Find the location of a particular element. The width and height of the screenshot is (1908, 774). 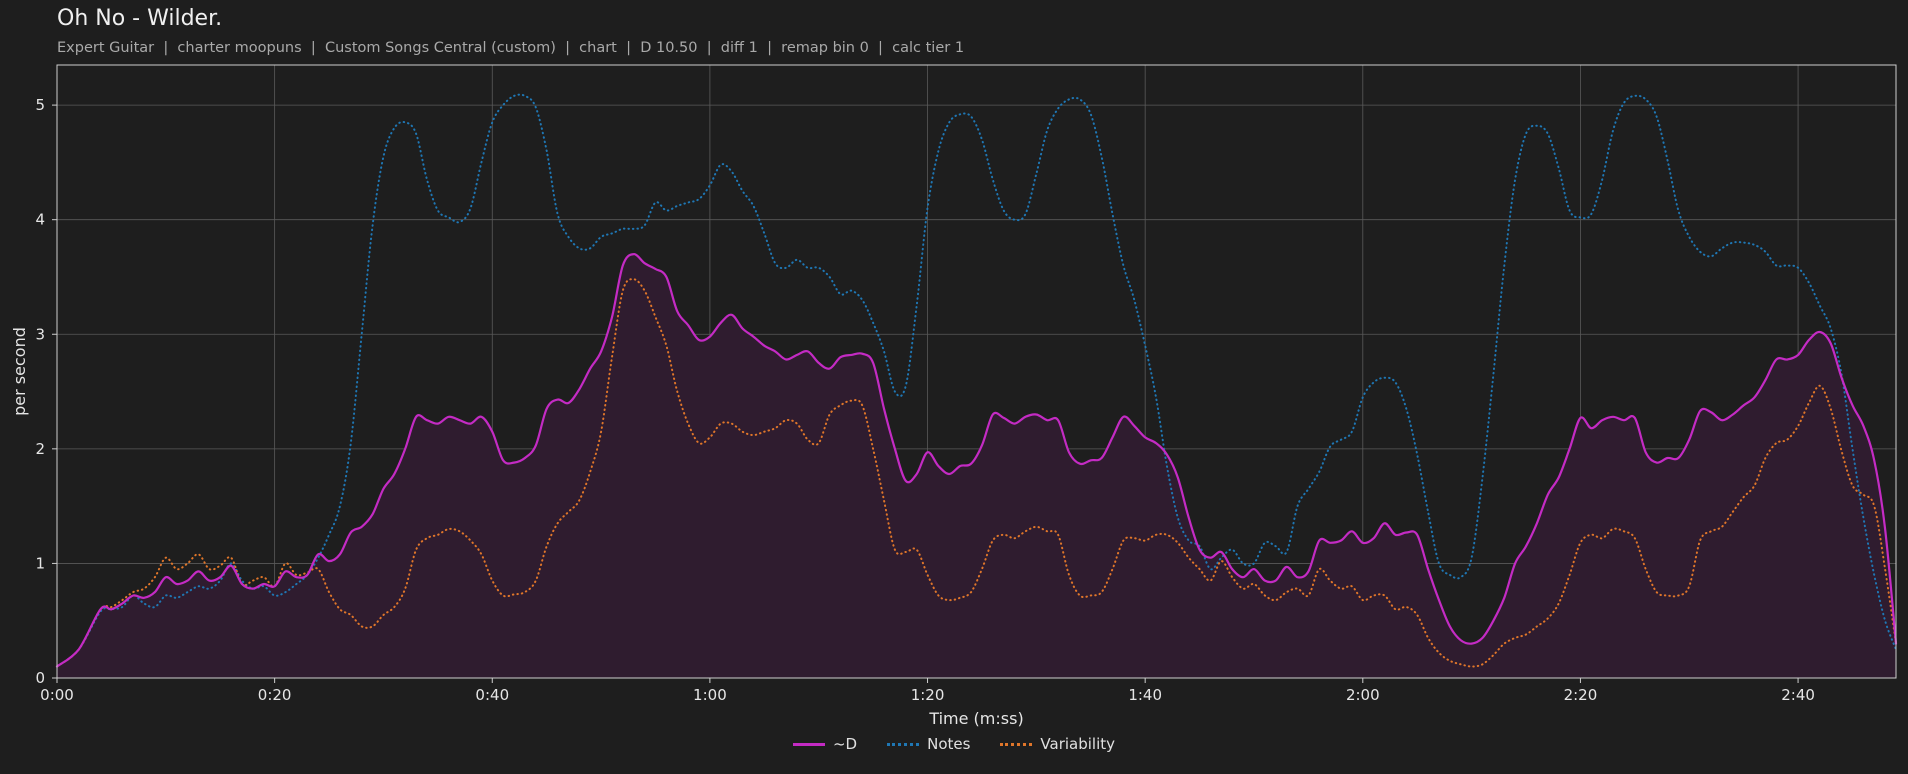

y-tick-label: 1 is located at coordinates (40, 563).